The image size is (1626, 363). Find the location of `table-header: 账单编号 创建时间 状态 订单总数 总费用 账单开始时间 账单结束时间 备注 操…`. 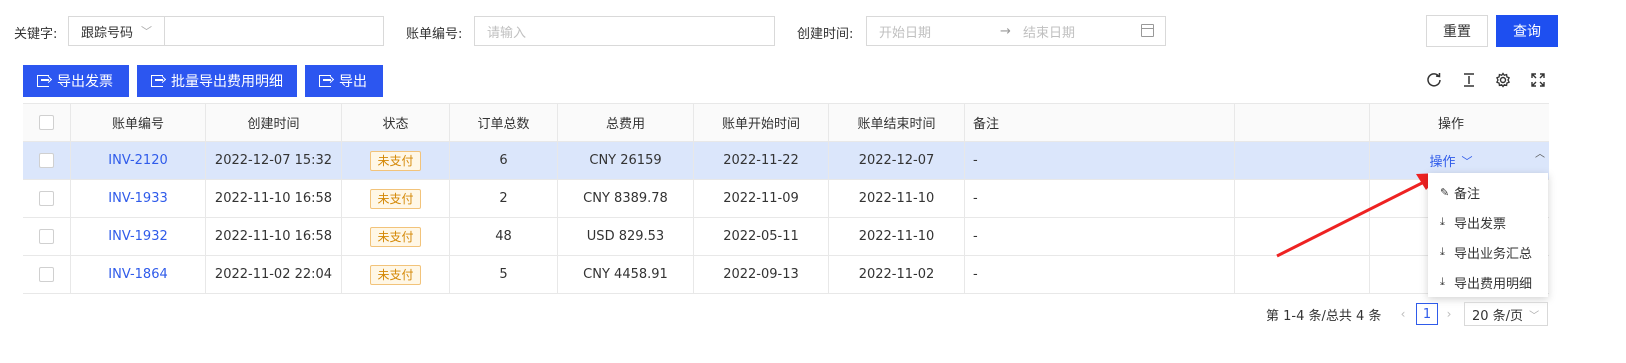

table-header: 账单编号 创建时间 状态 订单总数 总费用 账单开始时间 账单结束时间 备注 操… is located at coordinates (786, 123).